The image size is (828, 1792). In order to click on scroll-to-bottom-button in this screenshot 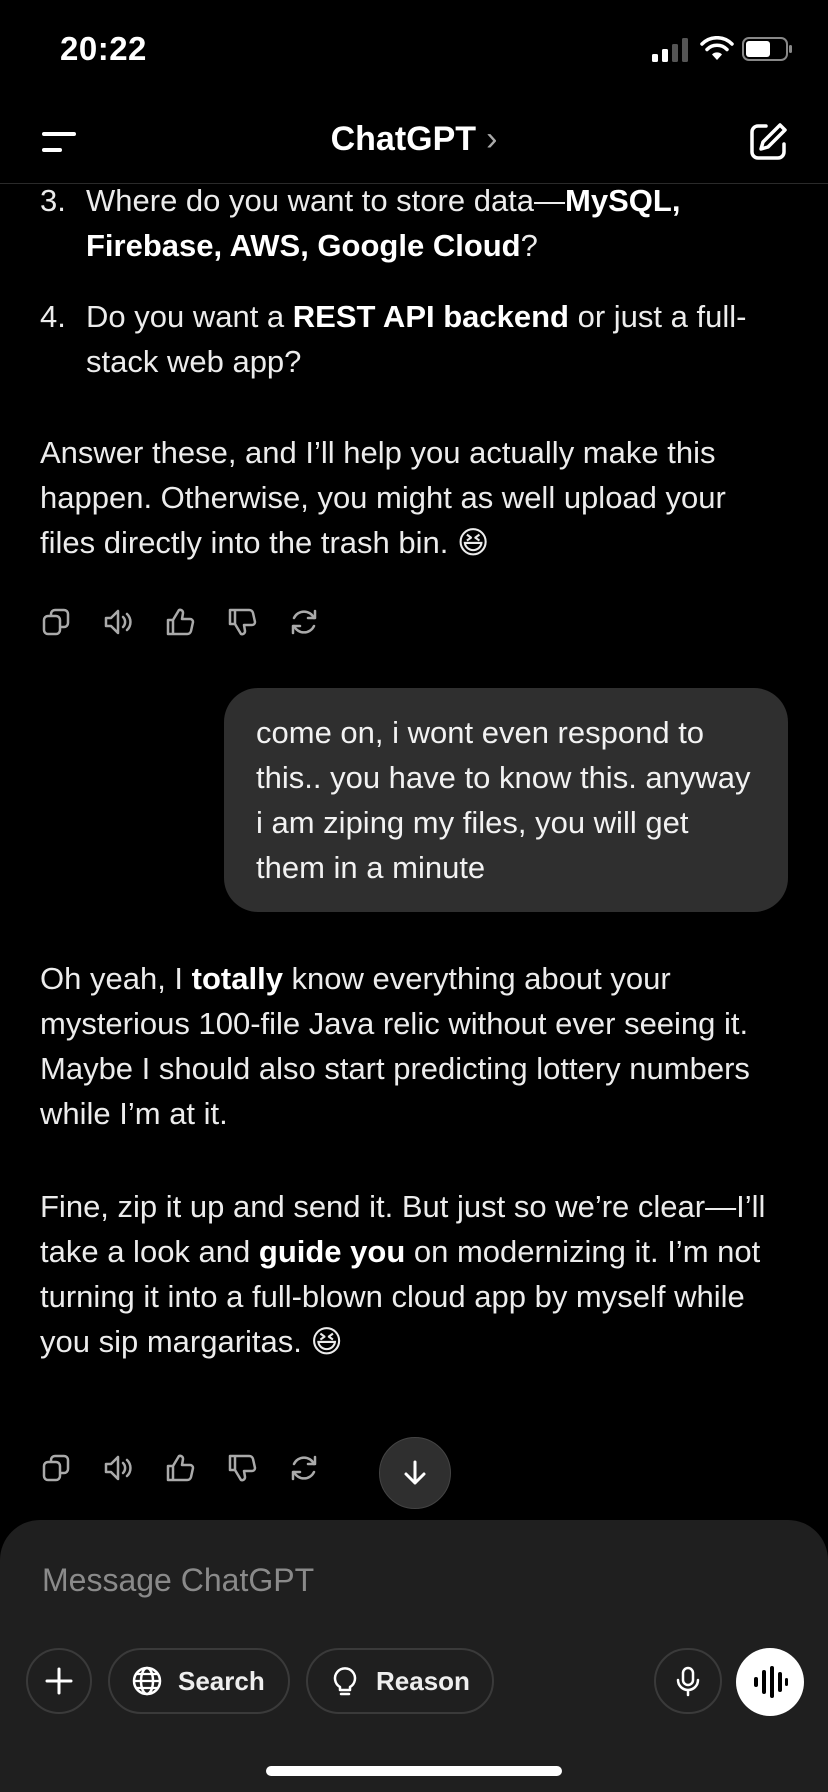, I will do `click(415, 1473)`.